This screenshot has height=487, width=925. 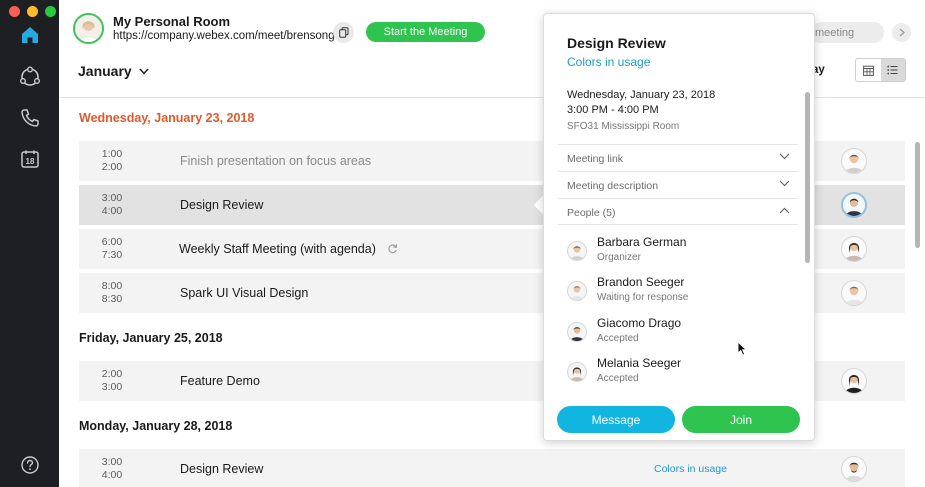 I want to click on copy-icon, so click(x=343, y=32).